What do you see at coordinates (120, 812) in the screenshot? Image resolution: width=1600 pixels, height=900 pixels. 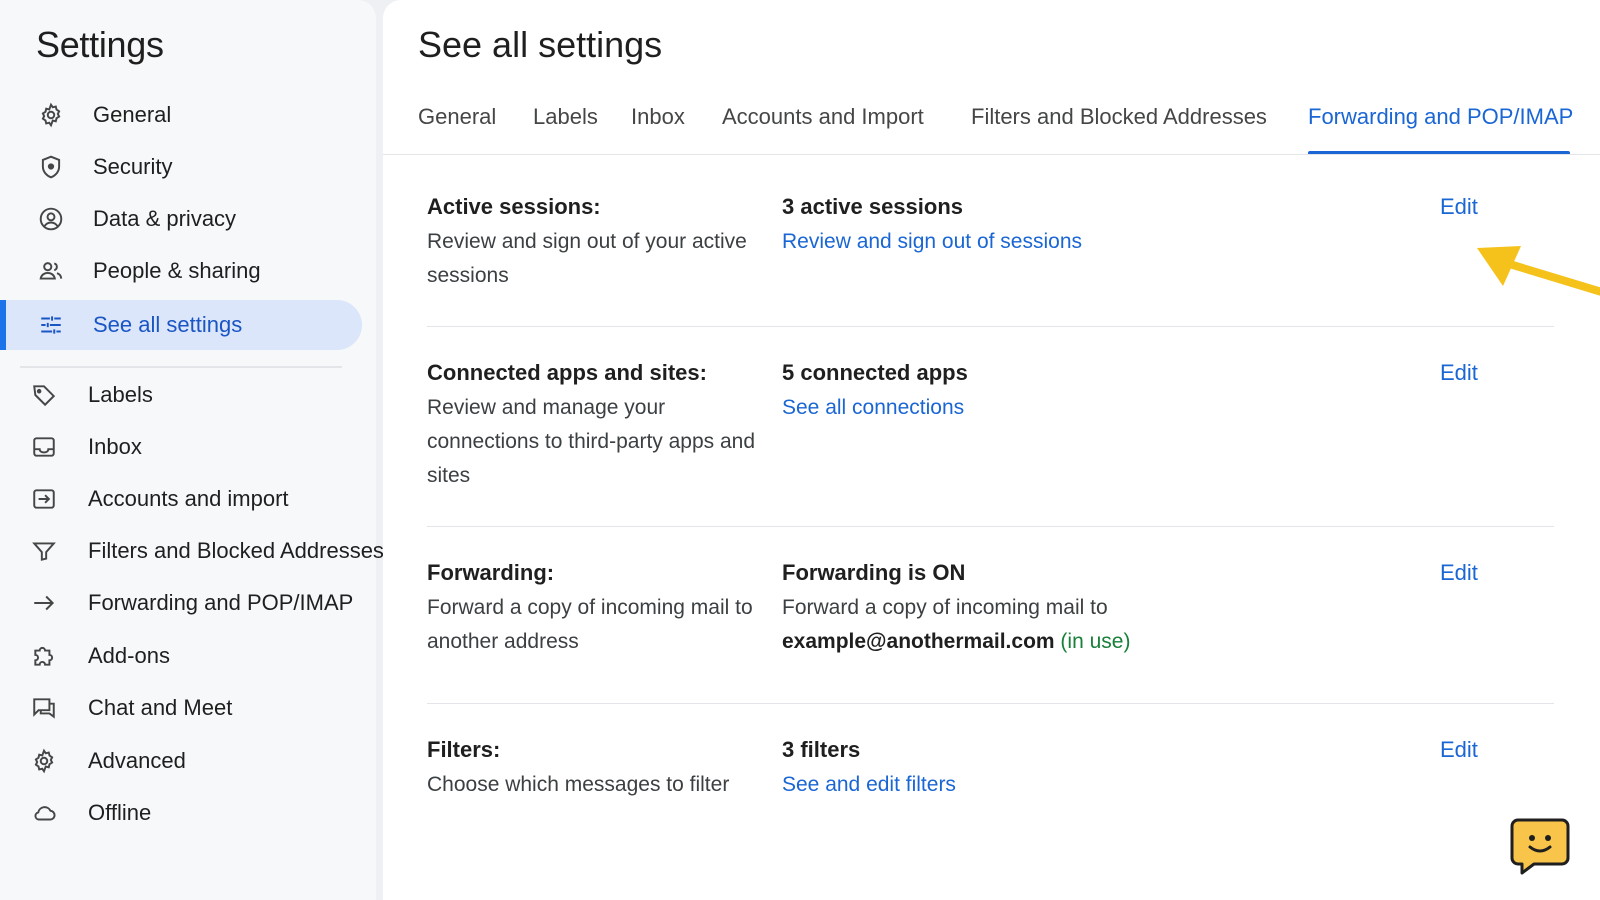 I see `sidebar-item-label: Offline` at bounding box center [120, 812].